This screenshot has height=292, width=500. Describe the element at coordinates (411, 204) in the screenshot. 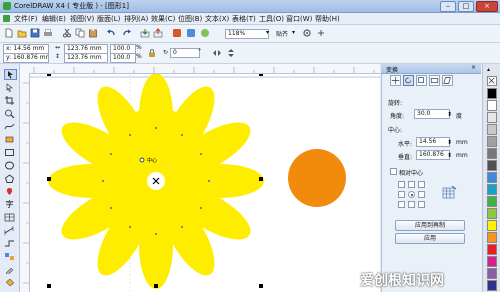

I see `anchor-bottom-center` at that location.